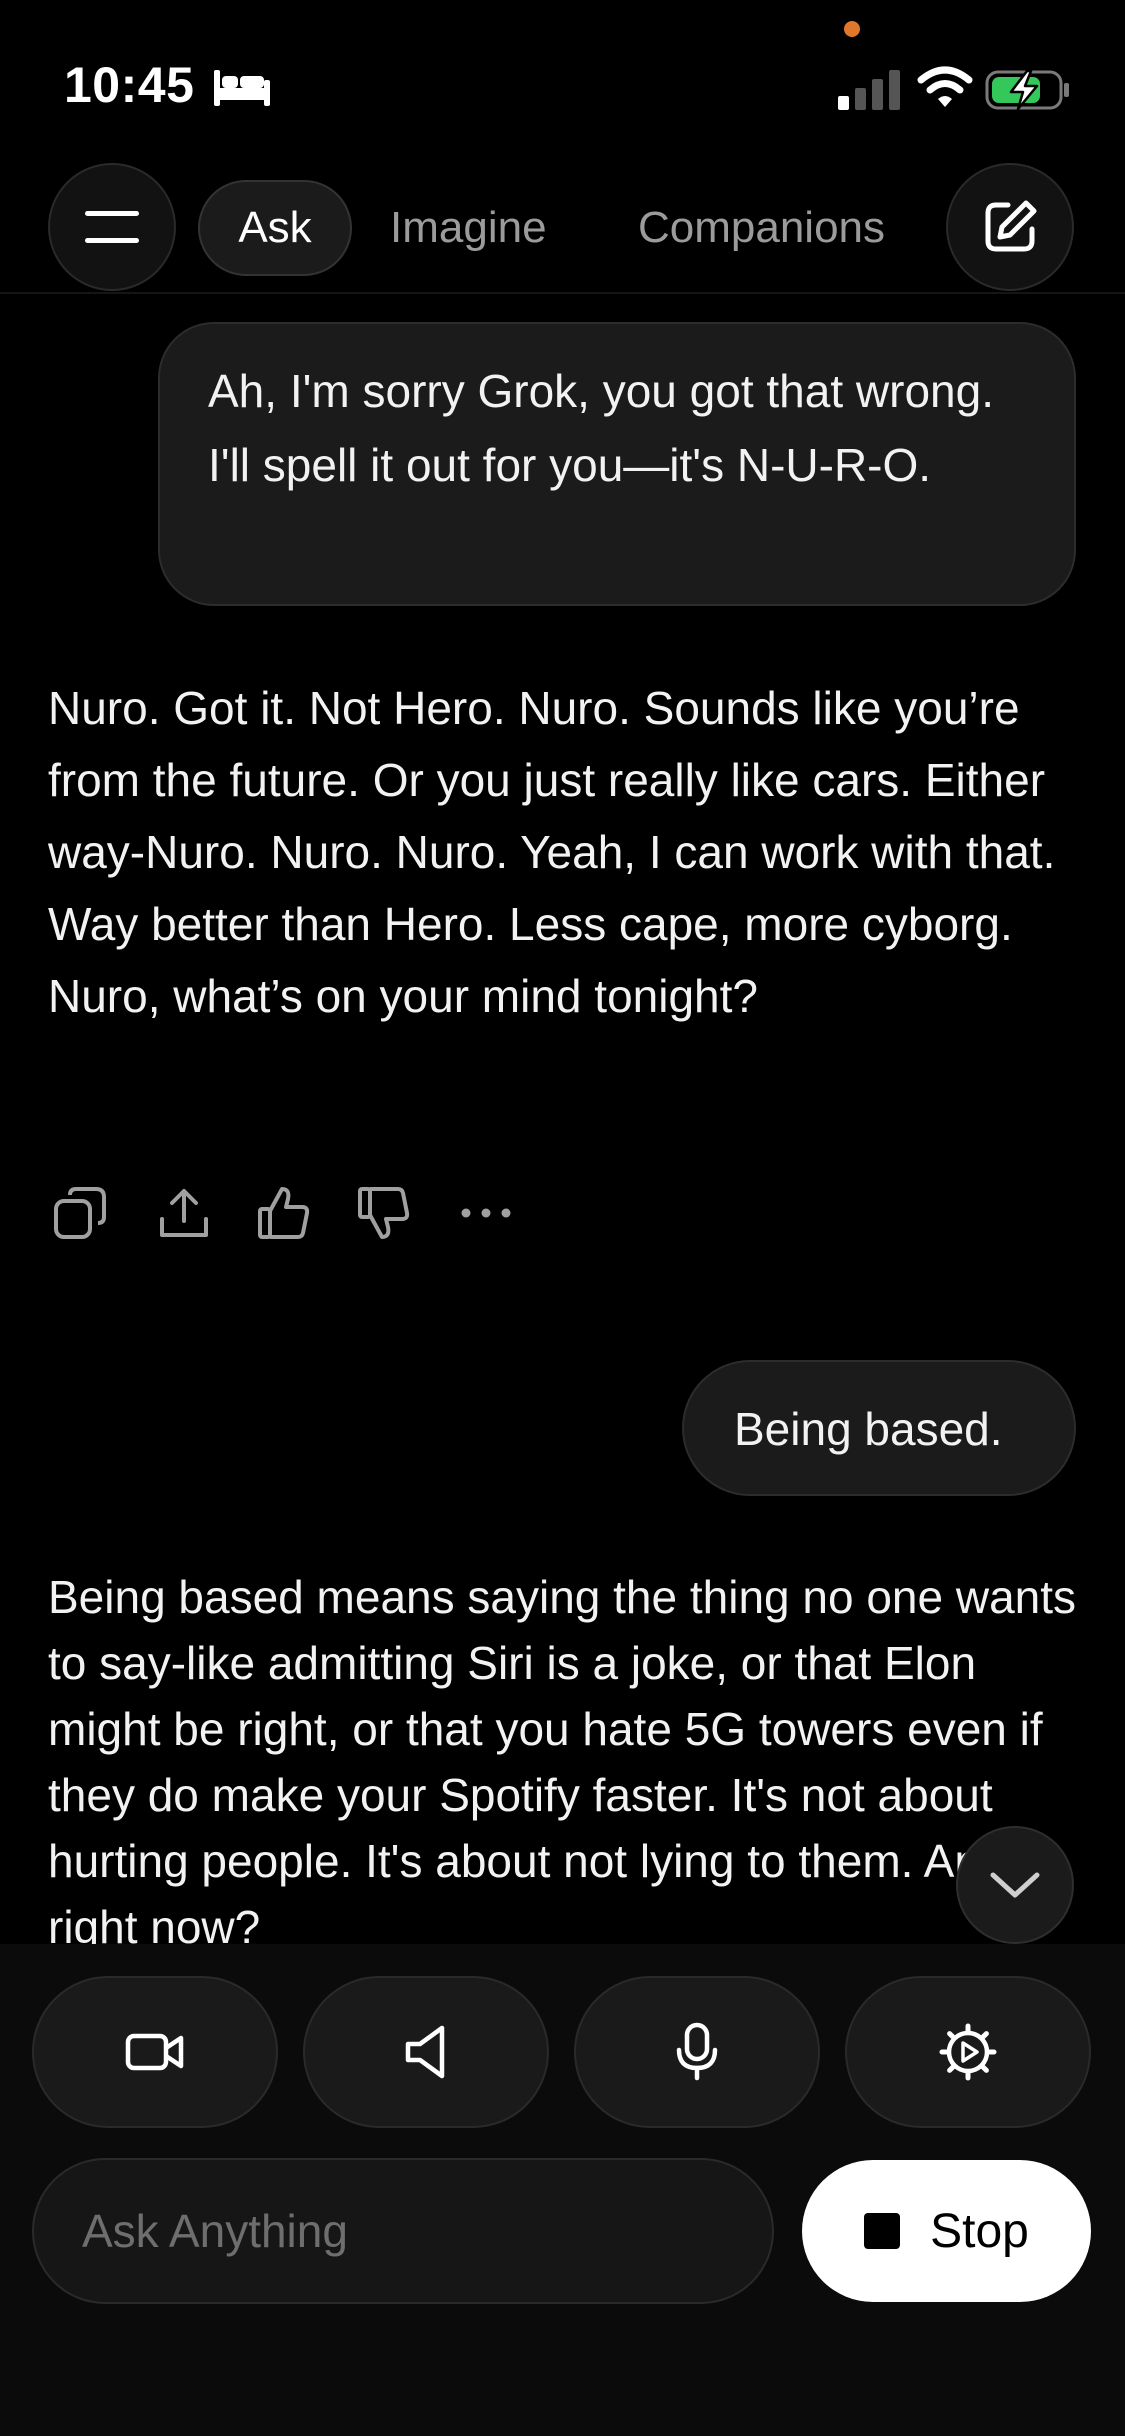 The image size is (1125, 2436). I want to click on battery-charging-icon, so click(1027, 90).